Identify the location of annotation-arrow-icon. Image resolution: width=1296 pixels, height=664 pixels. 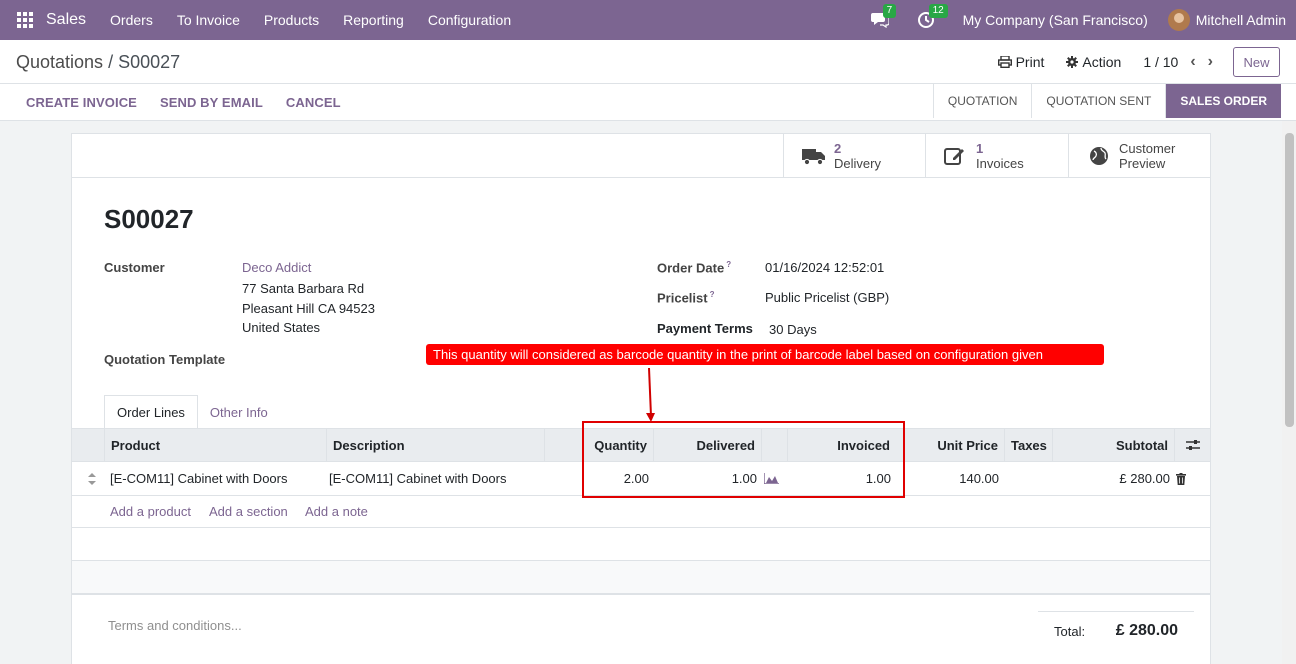
(650, 394).